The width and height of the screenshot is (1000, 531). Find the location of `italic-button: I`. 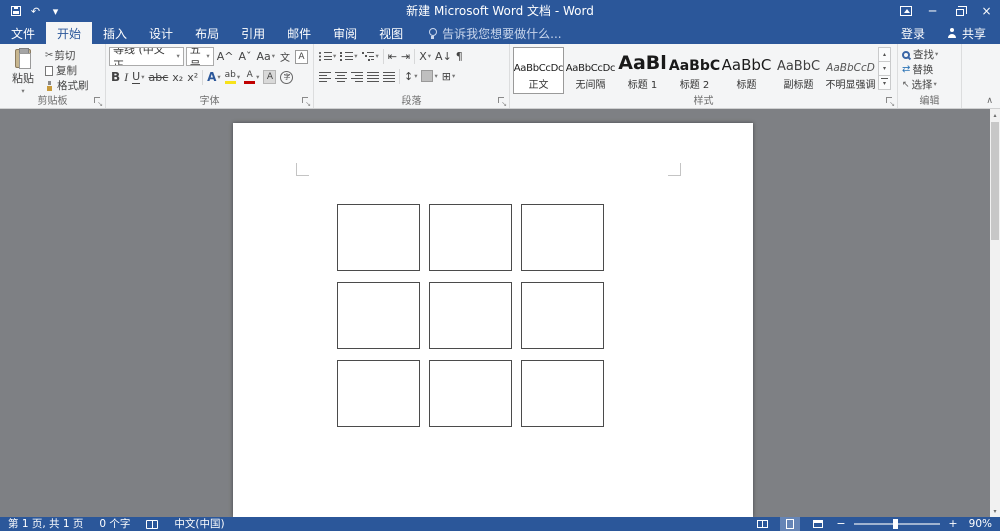

italic-button: I is located at coordinates (126, 77).